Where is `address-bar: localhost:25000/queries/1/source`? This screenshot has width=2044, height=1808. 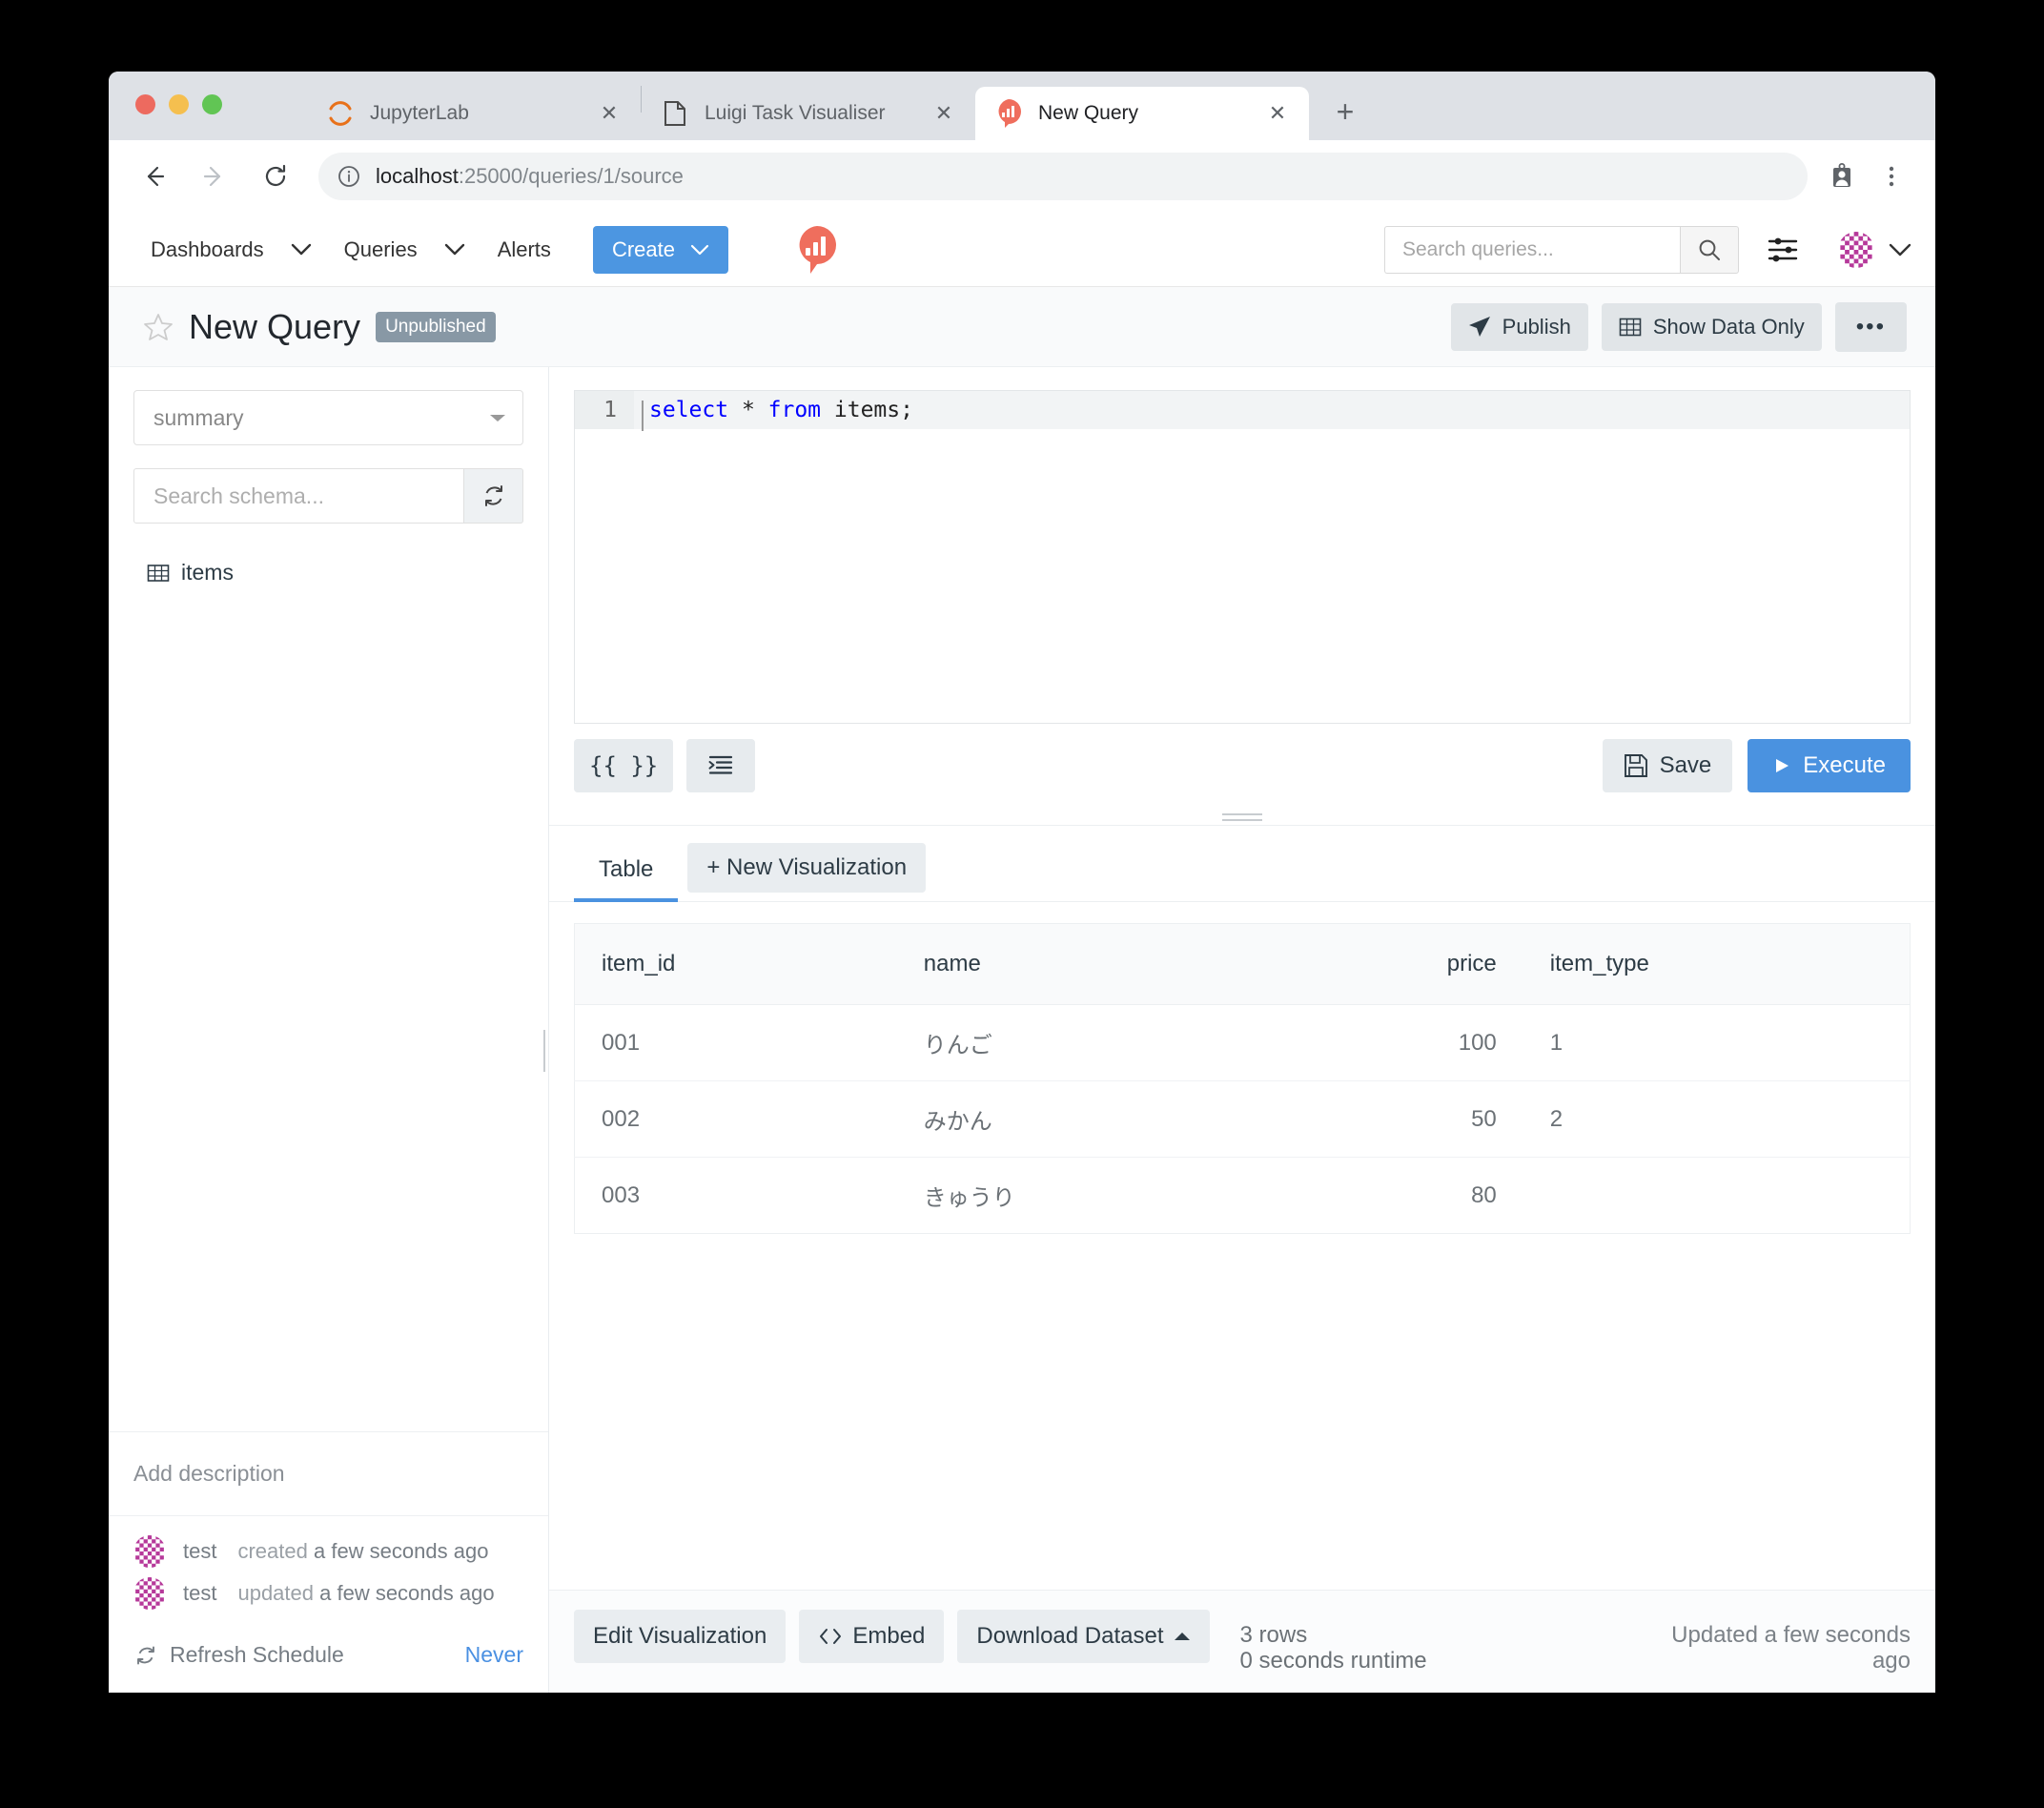
address-bar: localhost:25000/queries/1/source is located at coordinates (1063, 176).